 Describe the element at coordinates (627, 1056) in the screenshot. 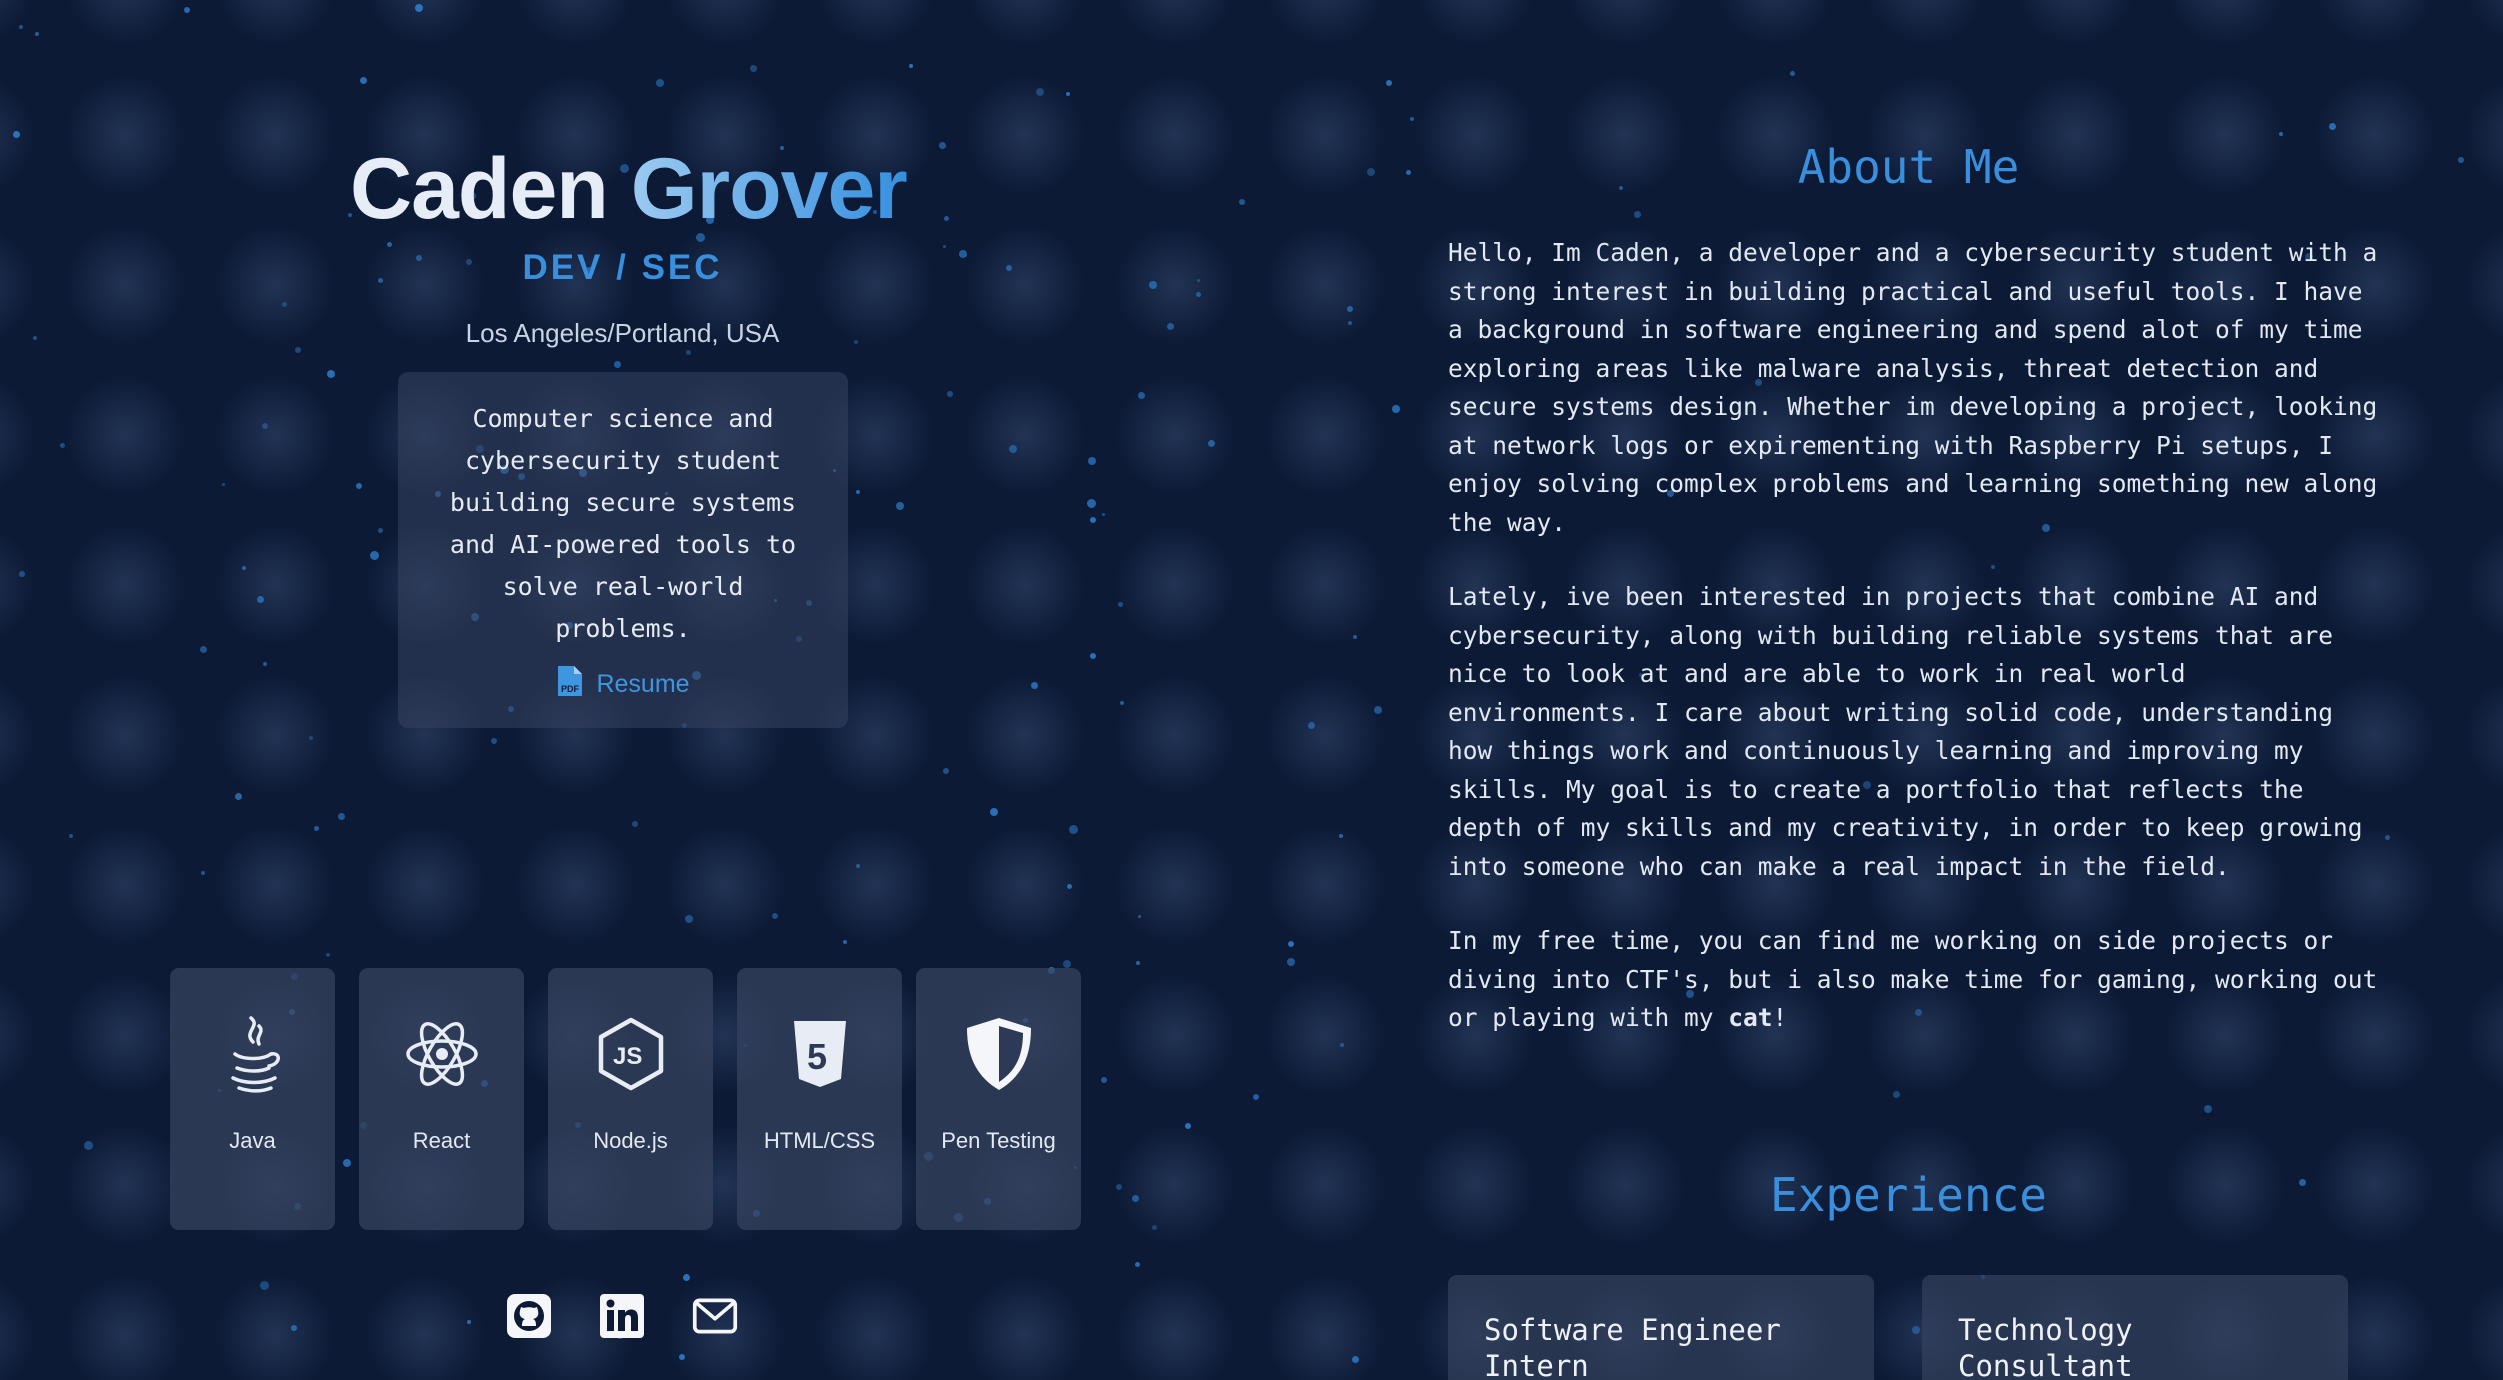

I see `svg-text: JS` at that location.